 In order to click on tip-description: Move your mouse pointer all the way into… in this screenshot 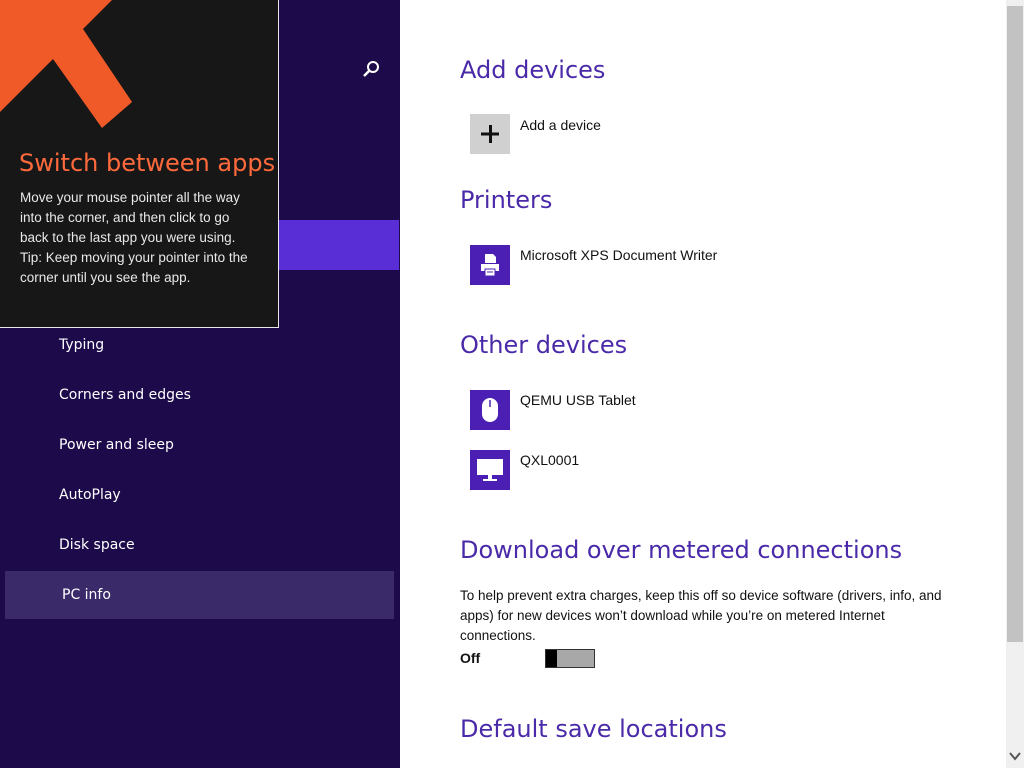, I will do `click(130, 217)`.